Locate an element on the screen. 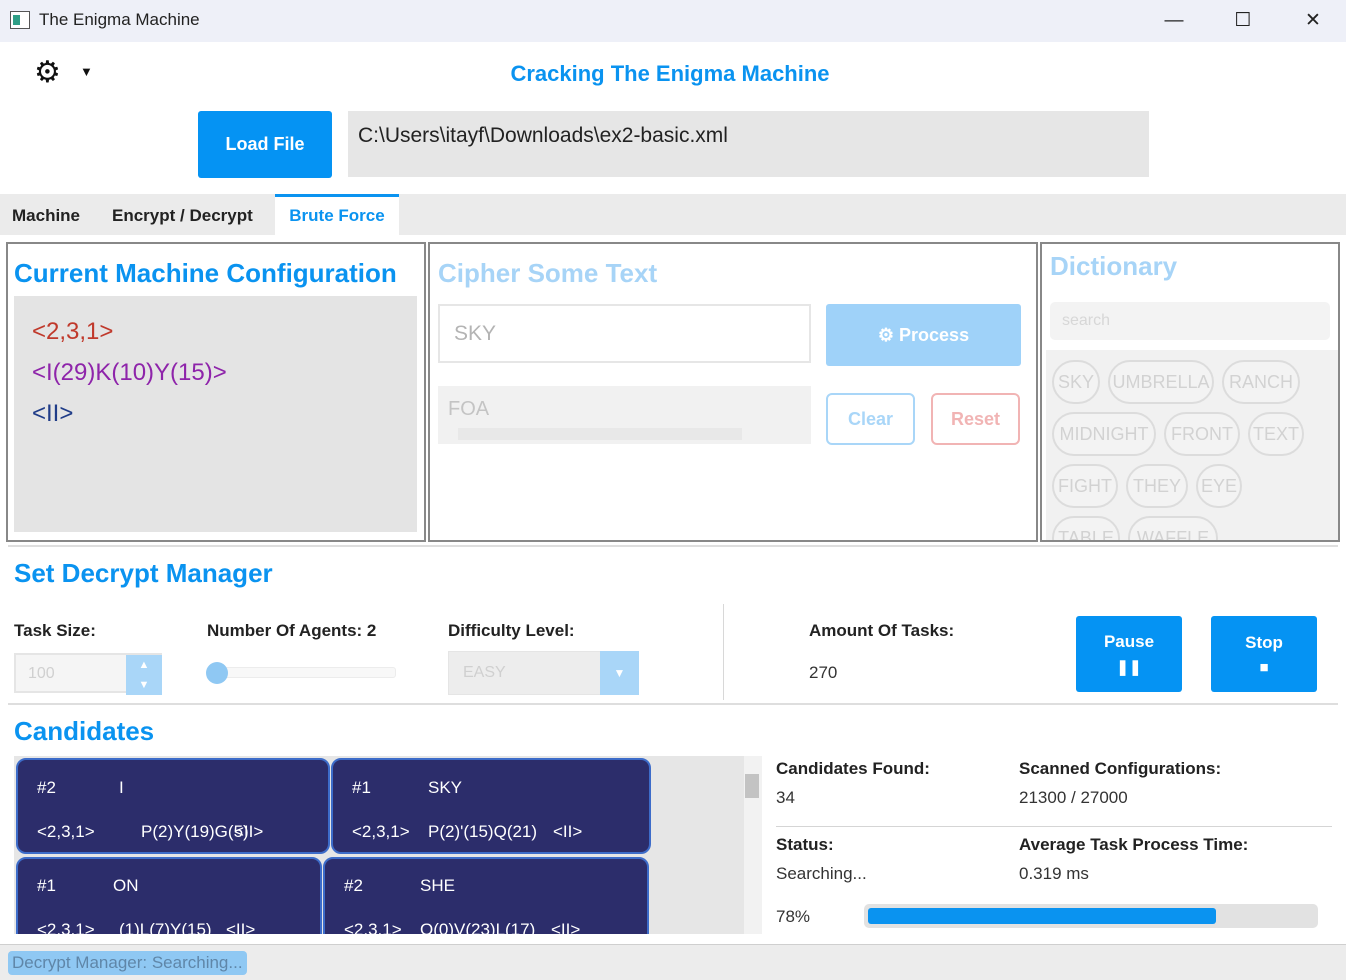 The height and width of the screenshot is (980, 1346). clear-button: Clear is located at coordinates (870, 419).